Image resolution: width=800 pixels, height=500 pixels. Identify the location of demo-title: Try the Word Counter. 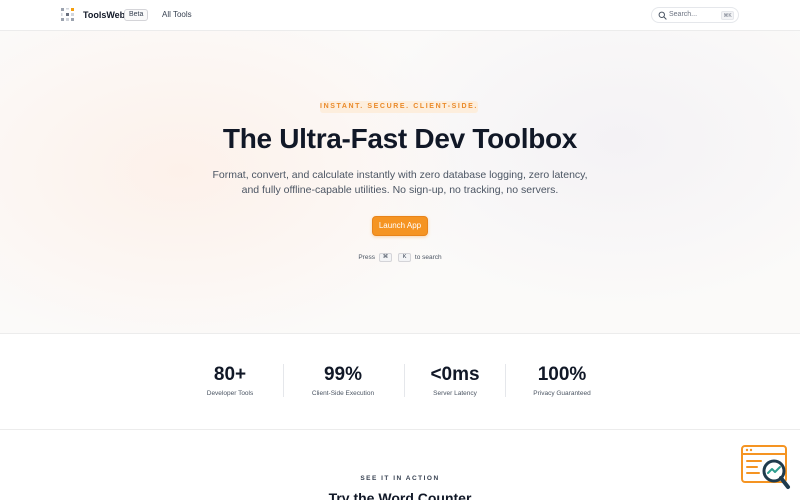
(400, 495).